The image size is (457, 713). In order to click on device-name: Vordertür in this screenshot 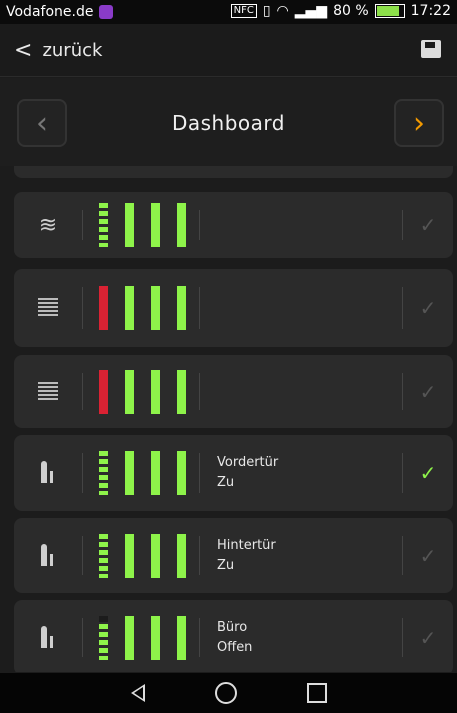, I will do `click(248, 462)`.